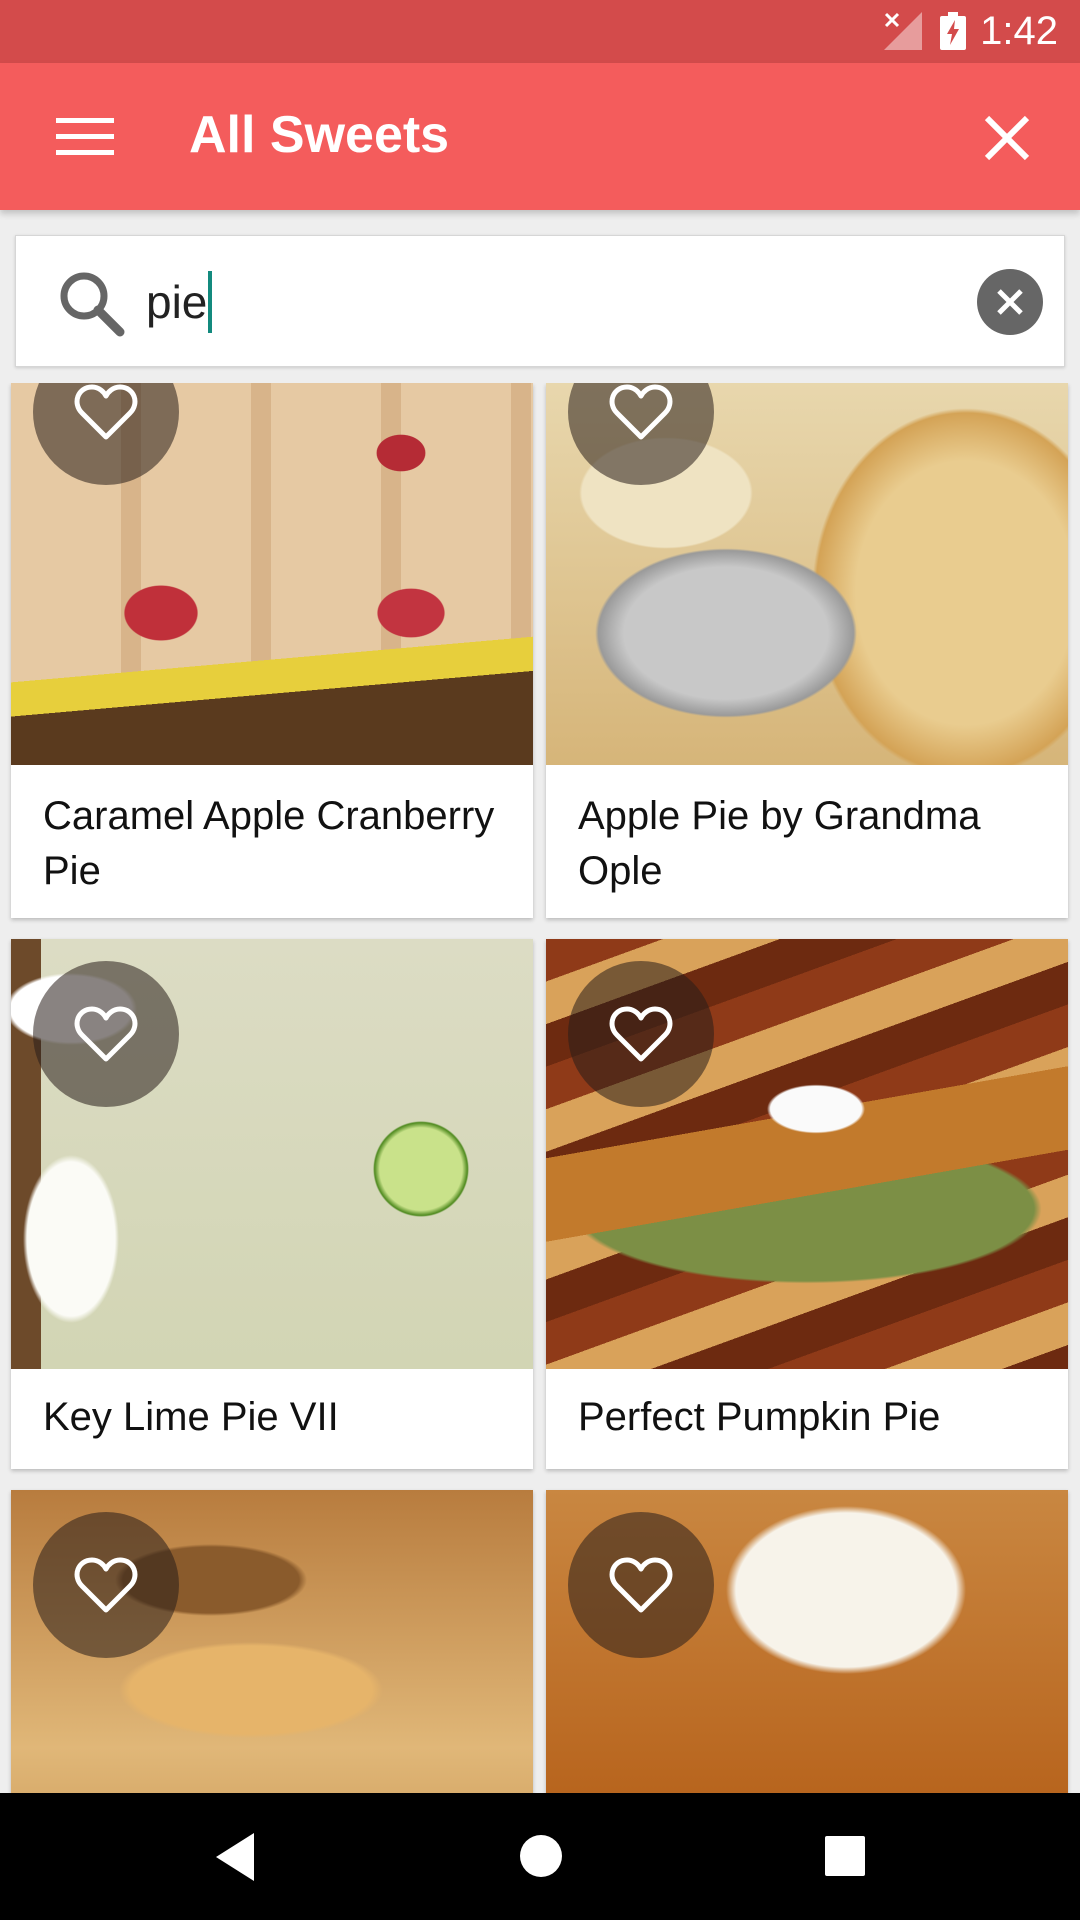 The height and width of the screenshot is (1920, 1080). I want to click on close-icon, so click(1007, 138).